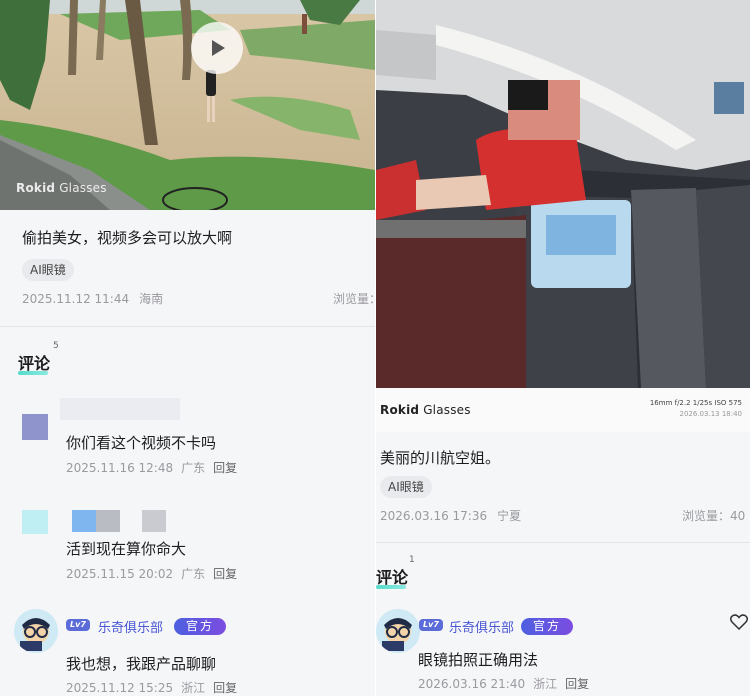 The image size is (750, 696). What do you see at coordinates (120, 468) in the screenshot?
I see `comment-date: 2025.11.16 12:48` at bounding box center [120, 468].